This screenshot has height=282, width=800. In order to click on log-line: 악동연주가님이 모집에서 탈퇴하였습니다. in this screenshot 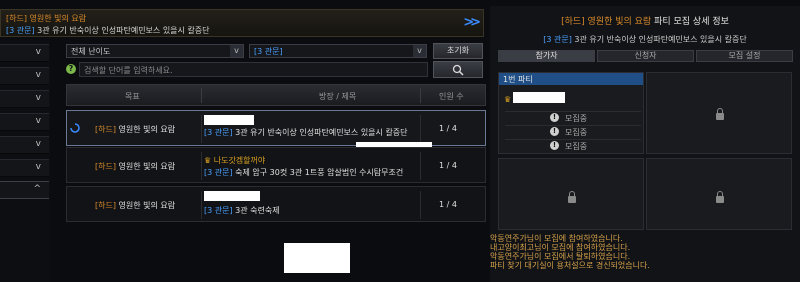, I will do `click(560, 256)`.